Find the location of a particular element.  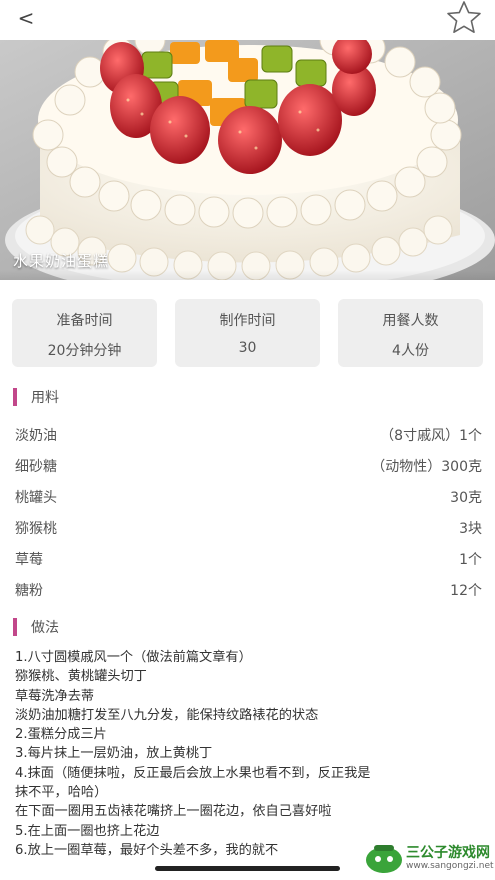

method-line: 草莓洗净去蒂 is located at coordinates (55, 696).